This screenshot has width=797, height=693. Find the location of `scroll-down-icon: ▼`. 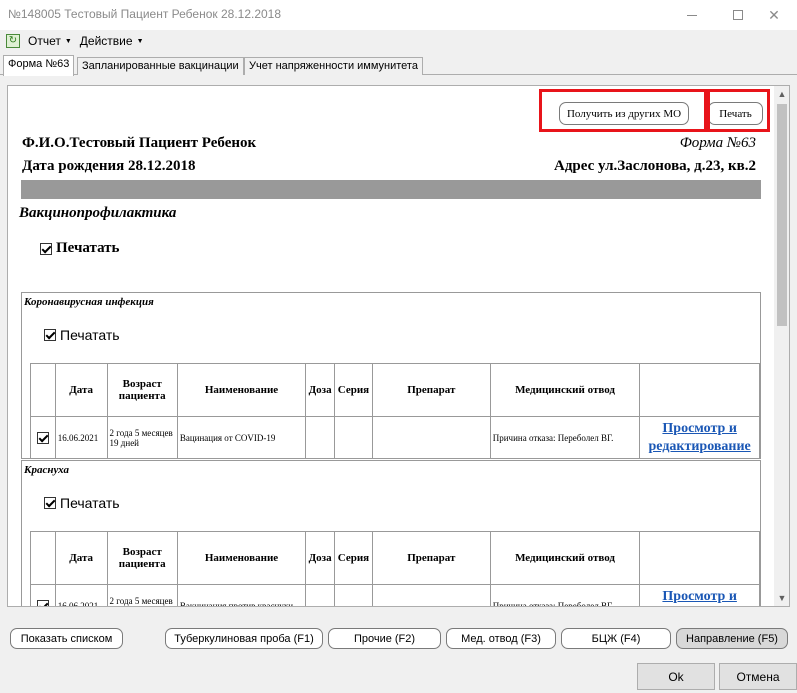

scroll-down-icon: ▼ is located at coordinates (781, 598).